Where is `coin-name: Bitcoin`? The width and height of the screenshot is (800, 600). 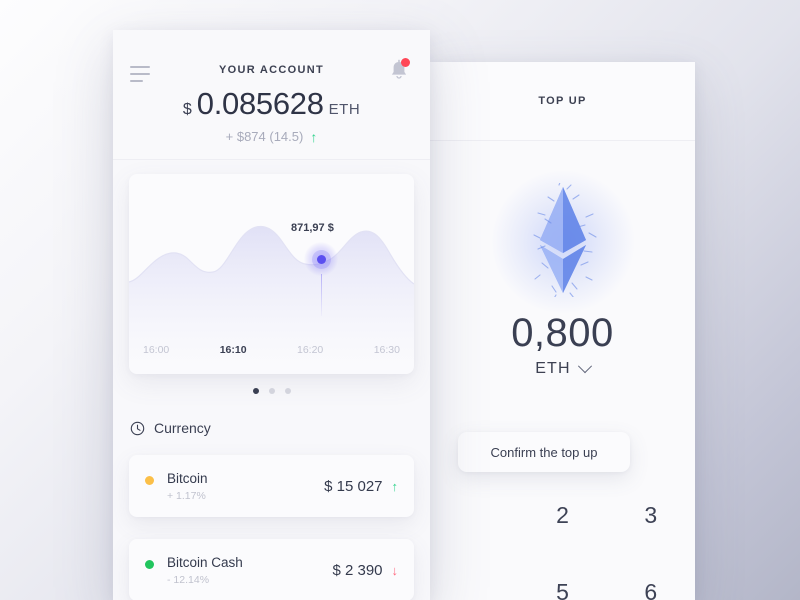
coin-name: Bitcoin is located at coordinates (187, 478).